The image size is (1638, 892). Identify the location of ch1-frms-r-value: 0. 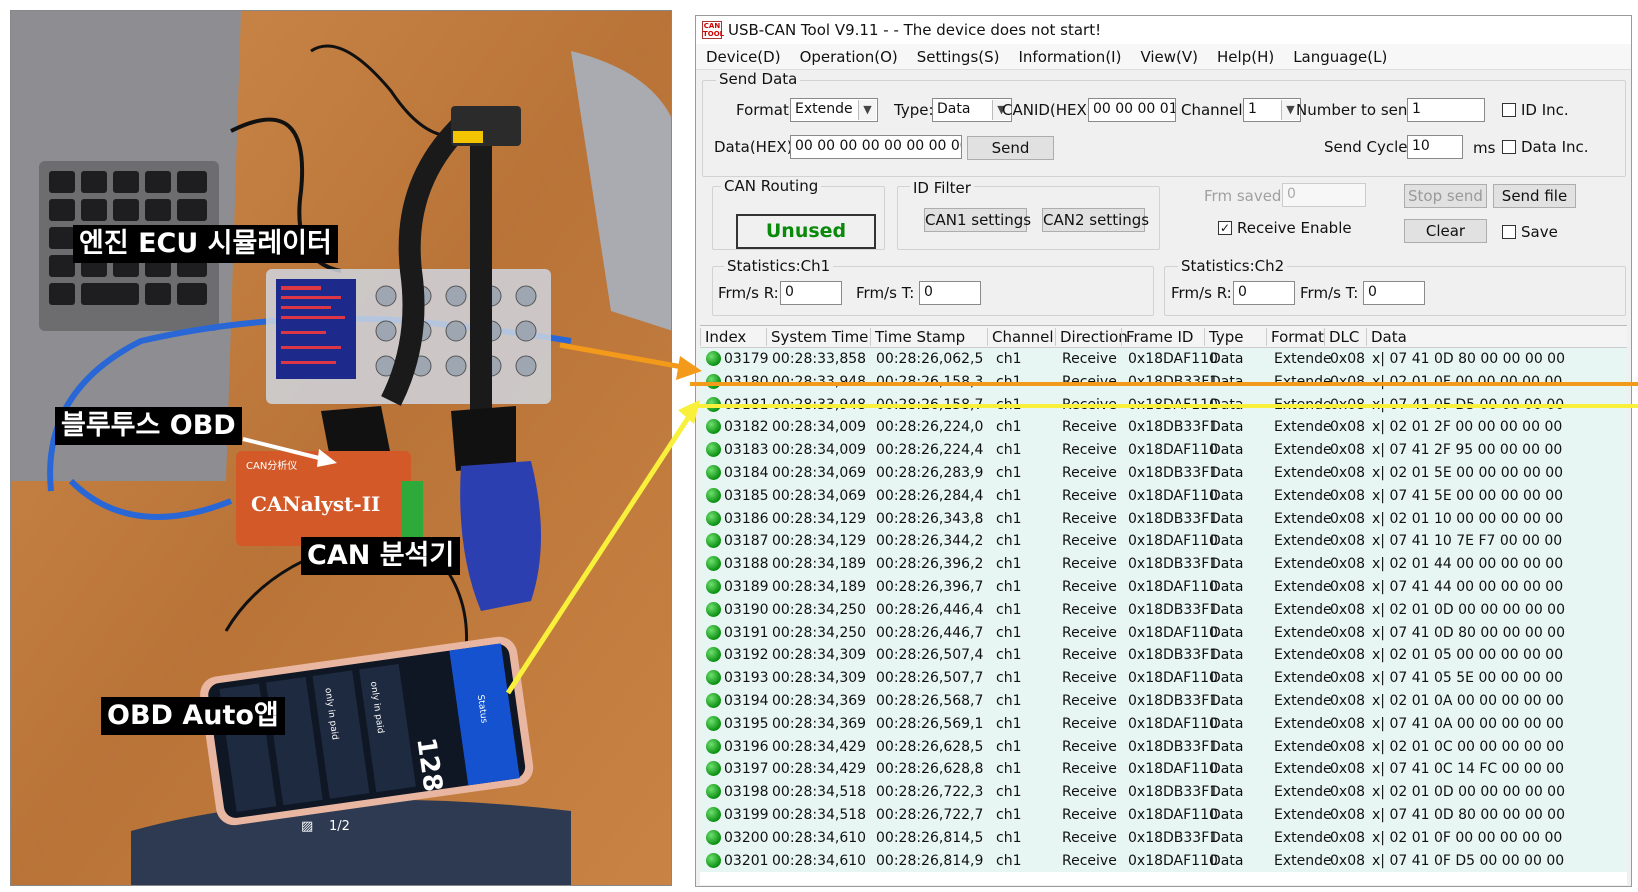
(811, 293).